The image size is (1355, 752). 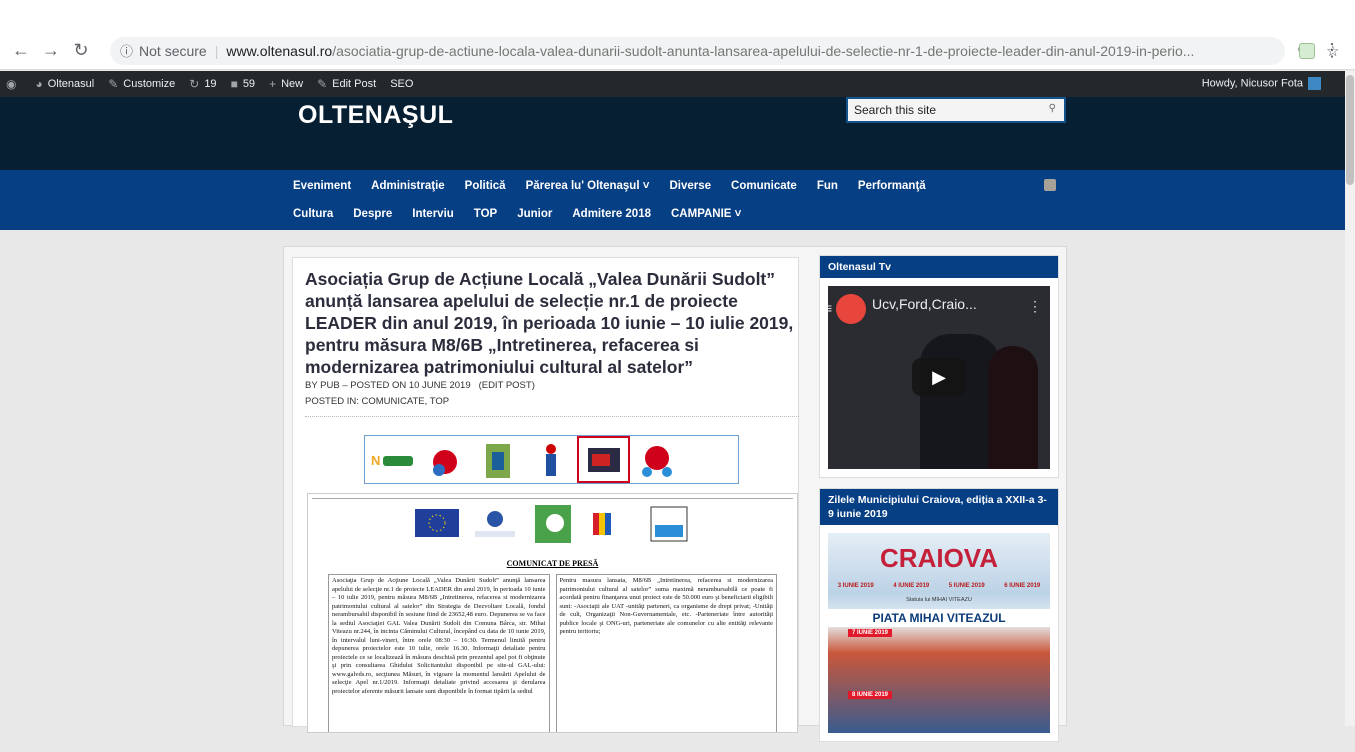 What do you see at coordinates (375, 115) in the screenshot?
I see `site-logo: OLTENAŞUL` at bounding box center [375, 115].